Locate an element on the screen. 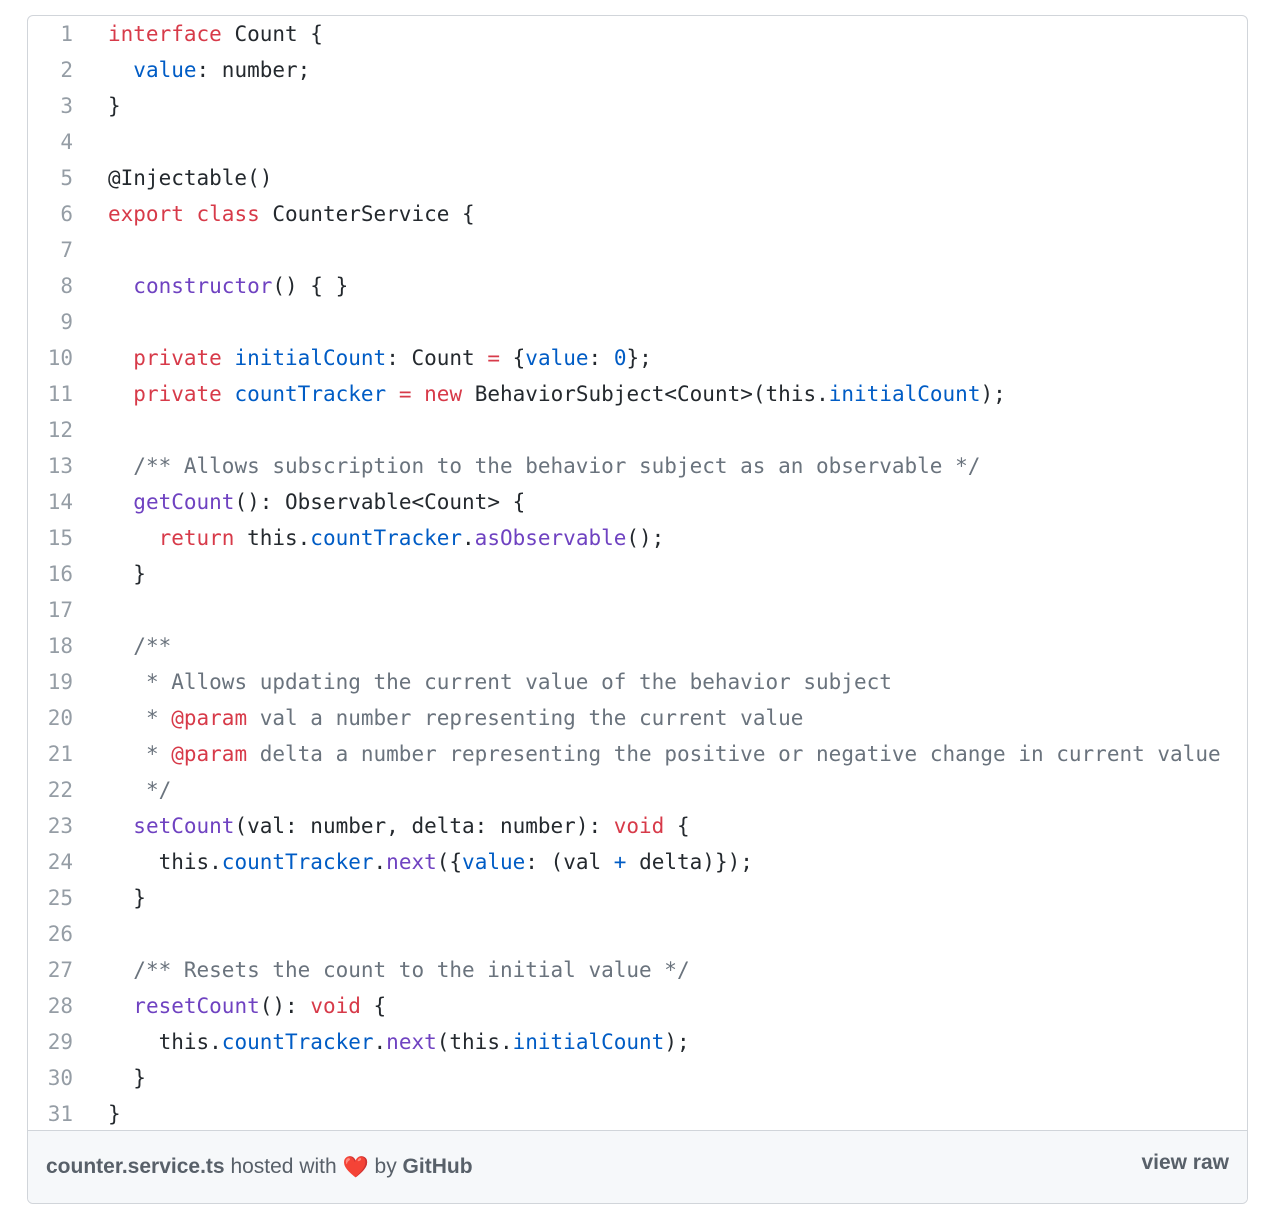 The height and width of the screenshot is (1222, 1268). code-token: void is located at coordinates (335, 1006).